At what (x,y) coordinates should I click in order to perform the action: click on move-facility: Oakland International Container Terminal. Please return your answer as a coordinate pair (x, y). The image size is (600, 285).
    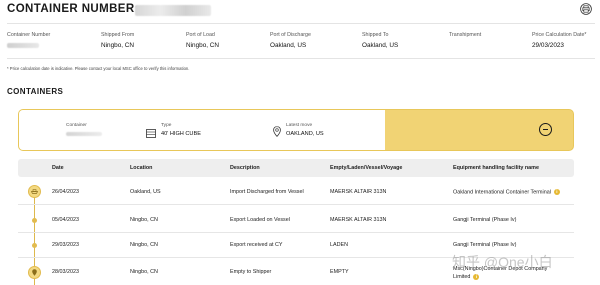
    Looking at the image, I should click on (502, 192).